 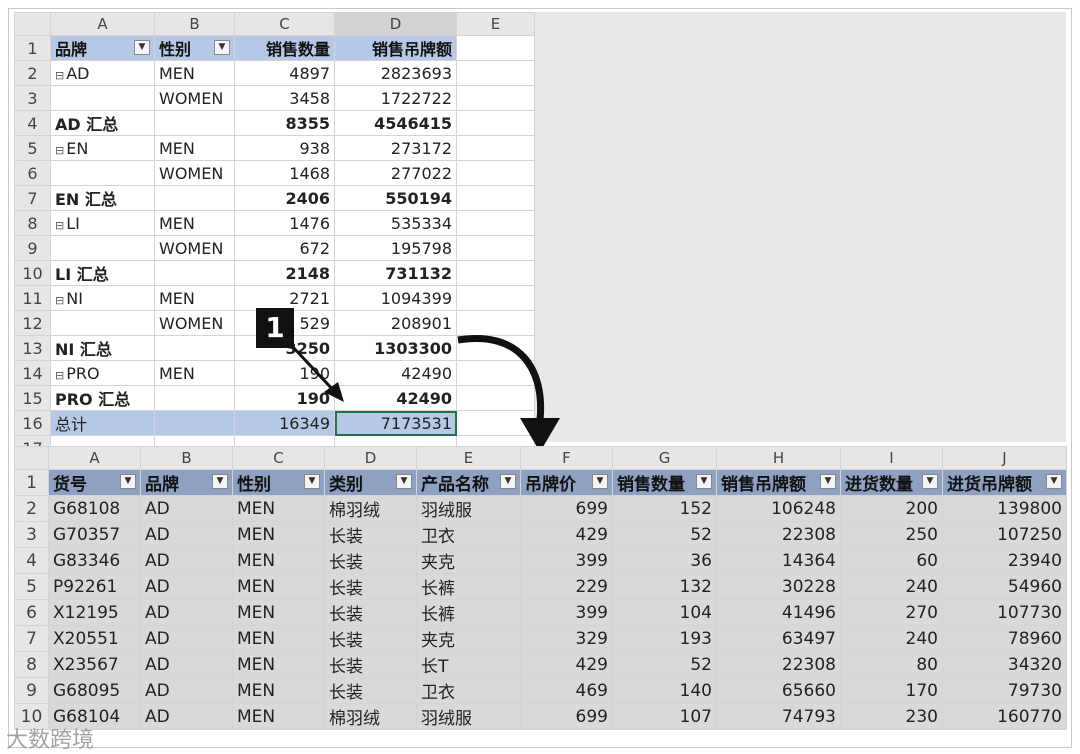 What do you see at coordinates (31, 664) in the screenshot?
I see `row-header: 8` at bounding box center [31, 664].